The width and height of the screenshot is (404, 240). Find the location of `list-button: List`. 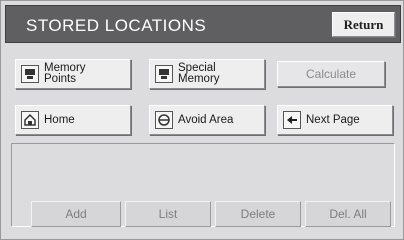

list-button: List is located at coordinates (168, 214).